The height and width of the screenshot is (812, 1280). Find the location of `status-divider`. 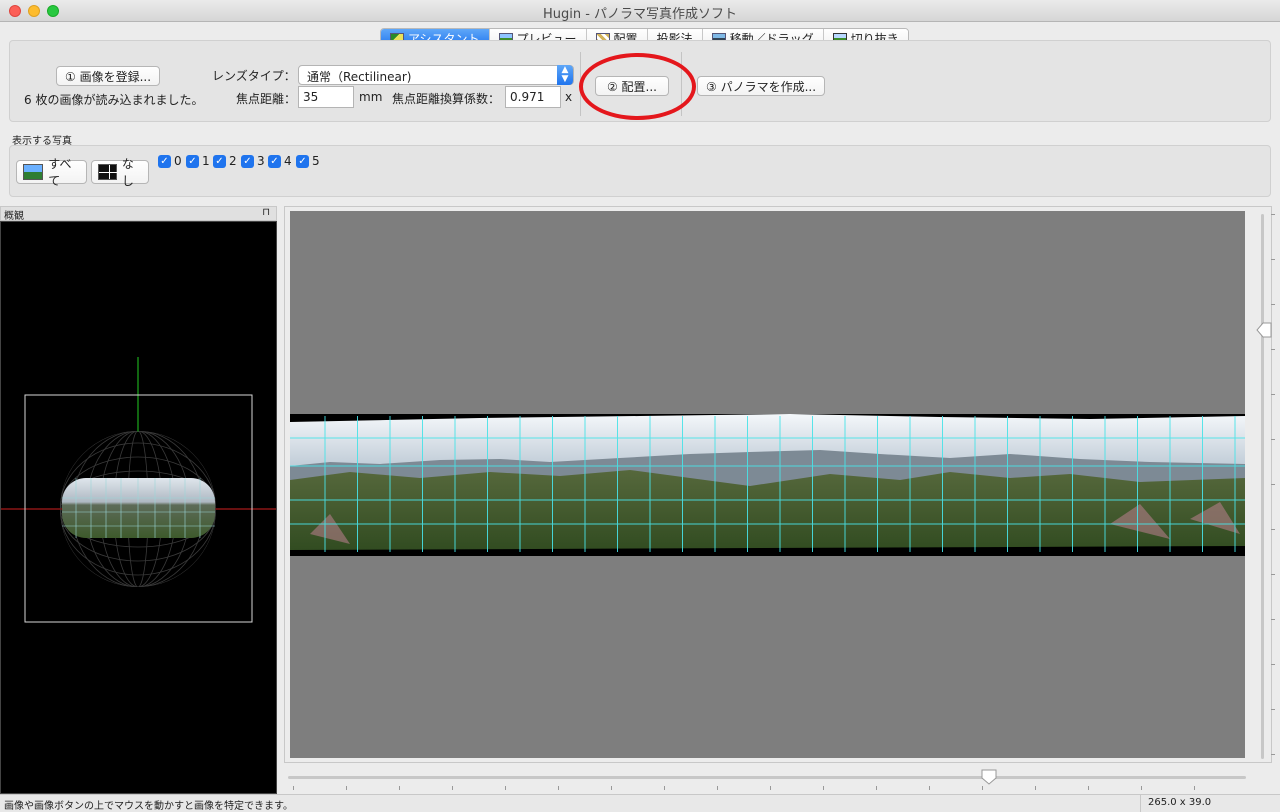

status-divider is located at coordinates (1140, 803).